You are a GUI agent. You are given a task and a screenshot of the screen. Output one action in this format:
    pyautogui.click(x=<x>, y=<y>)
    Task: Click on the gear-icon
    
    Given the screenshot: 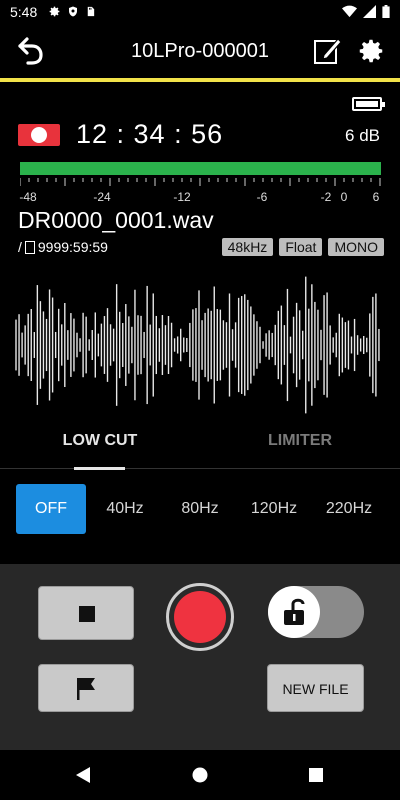 What is the action you would take?
    pyautogui.click(x=54, y=11)
    